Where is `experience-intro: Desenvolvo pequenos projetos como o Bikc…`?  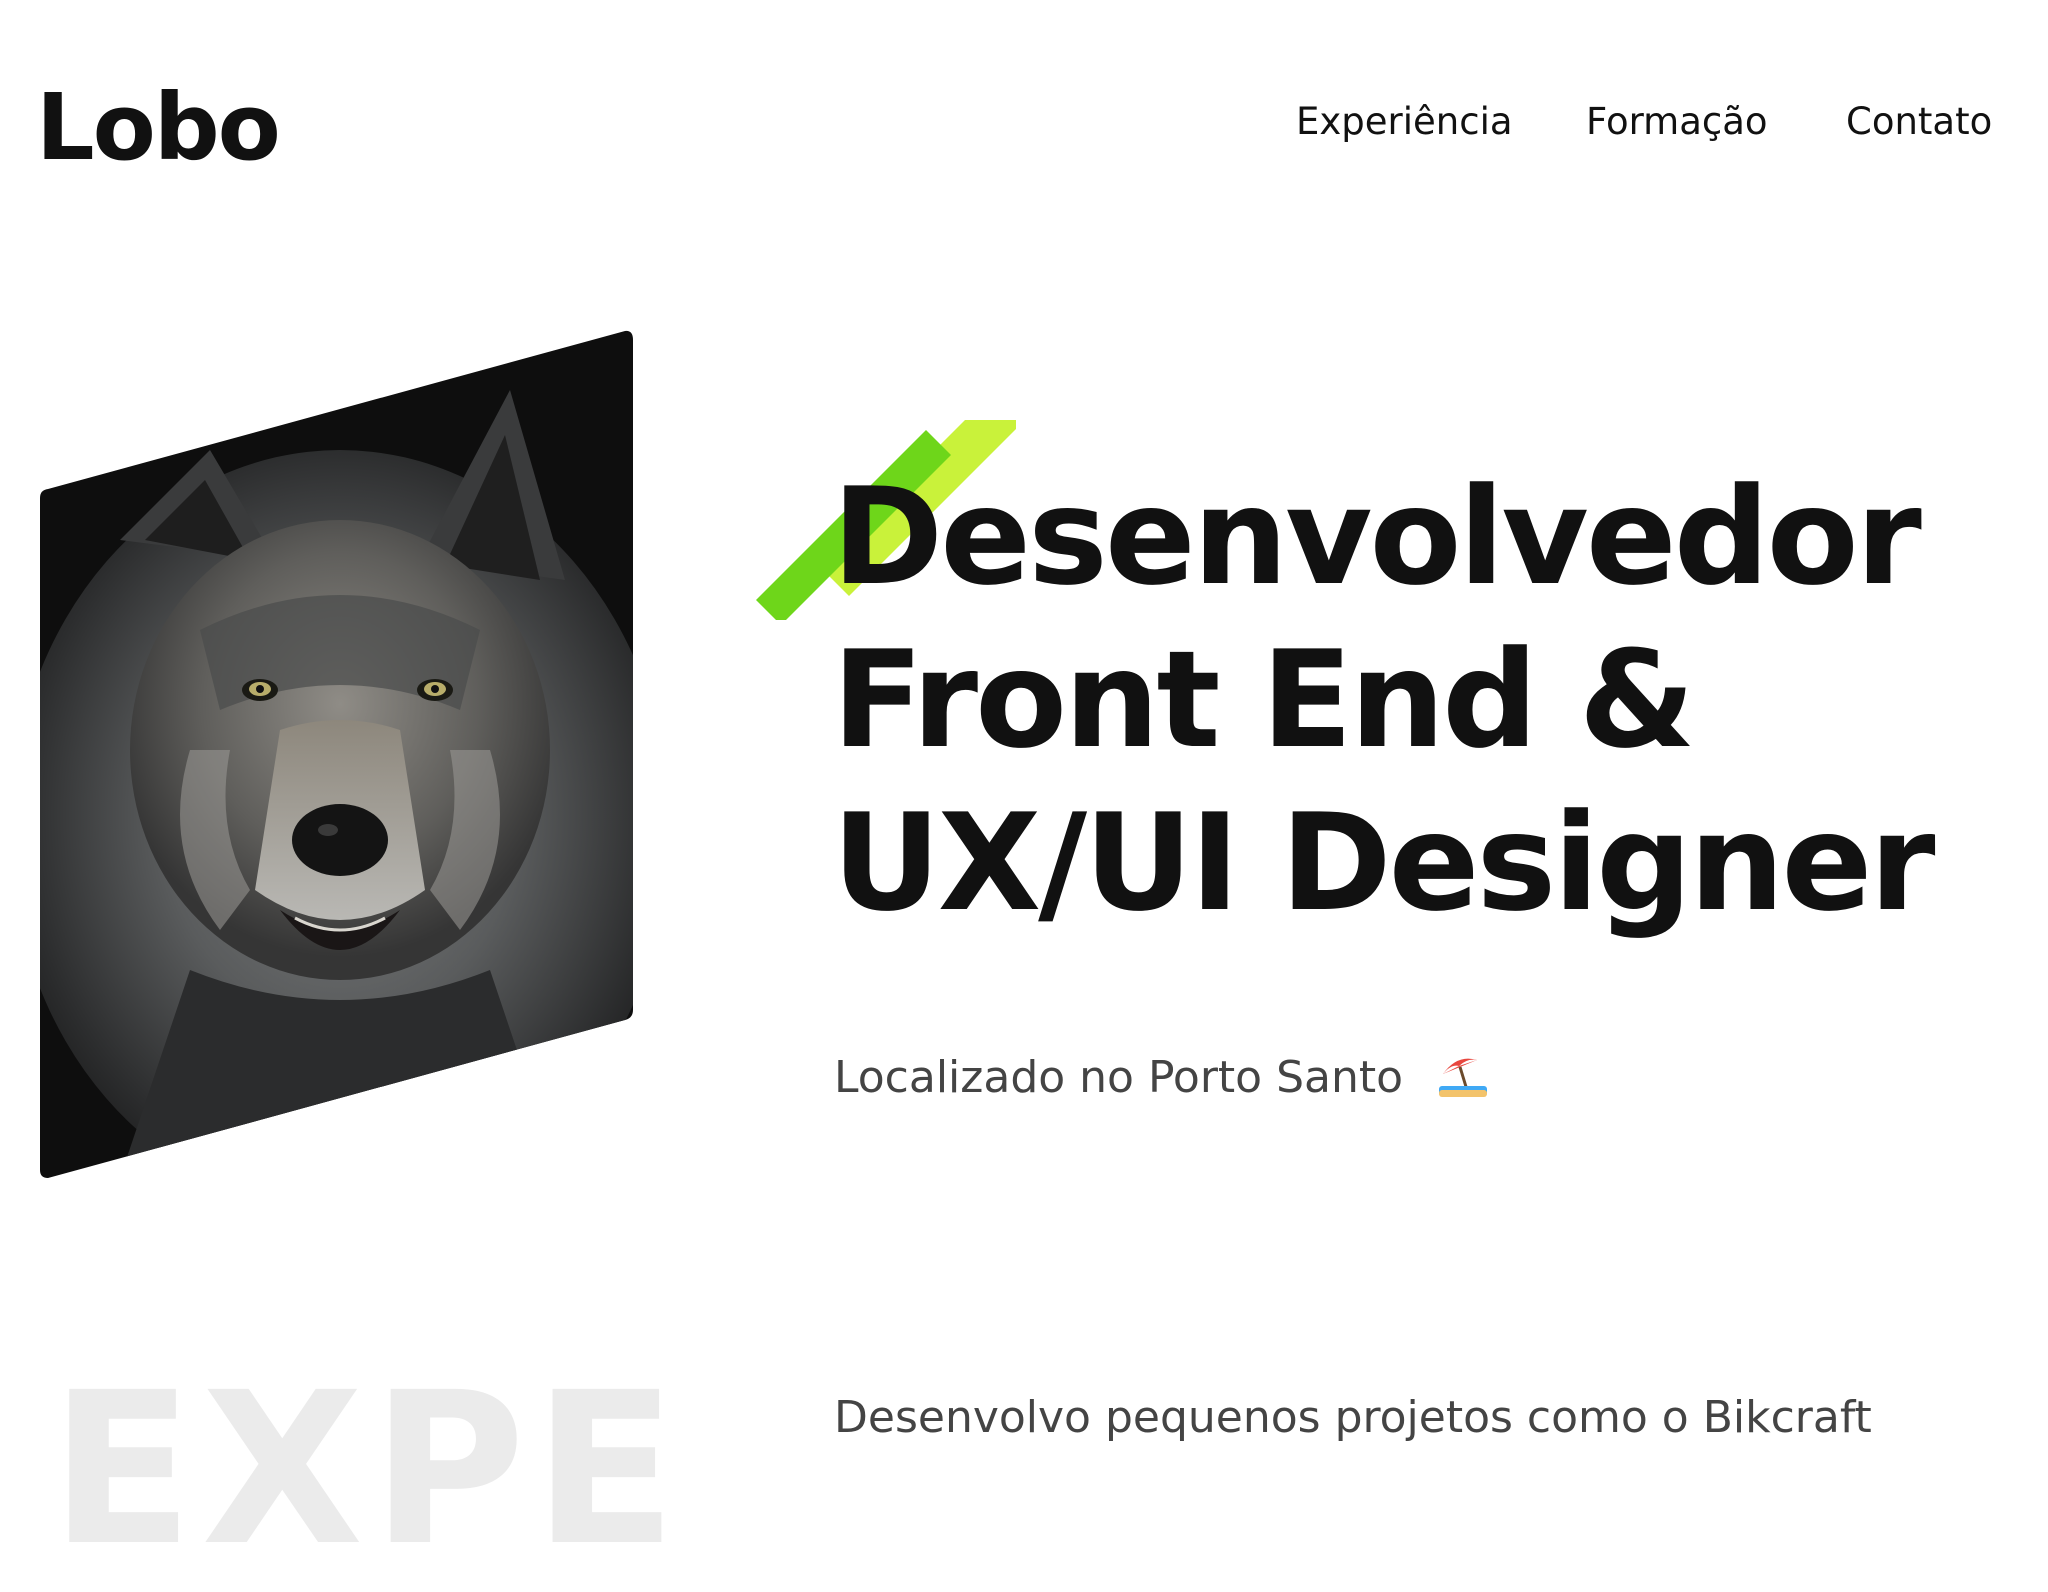 experience-intro: Desenvolvo pequenos projetos como o Bikc… is located at coordinates (1353, 1417).